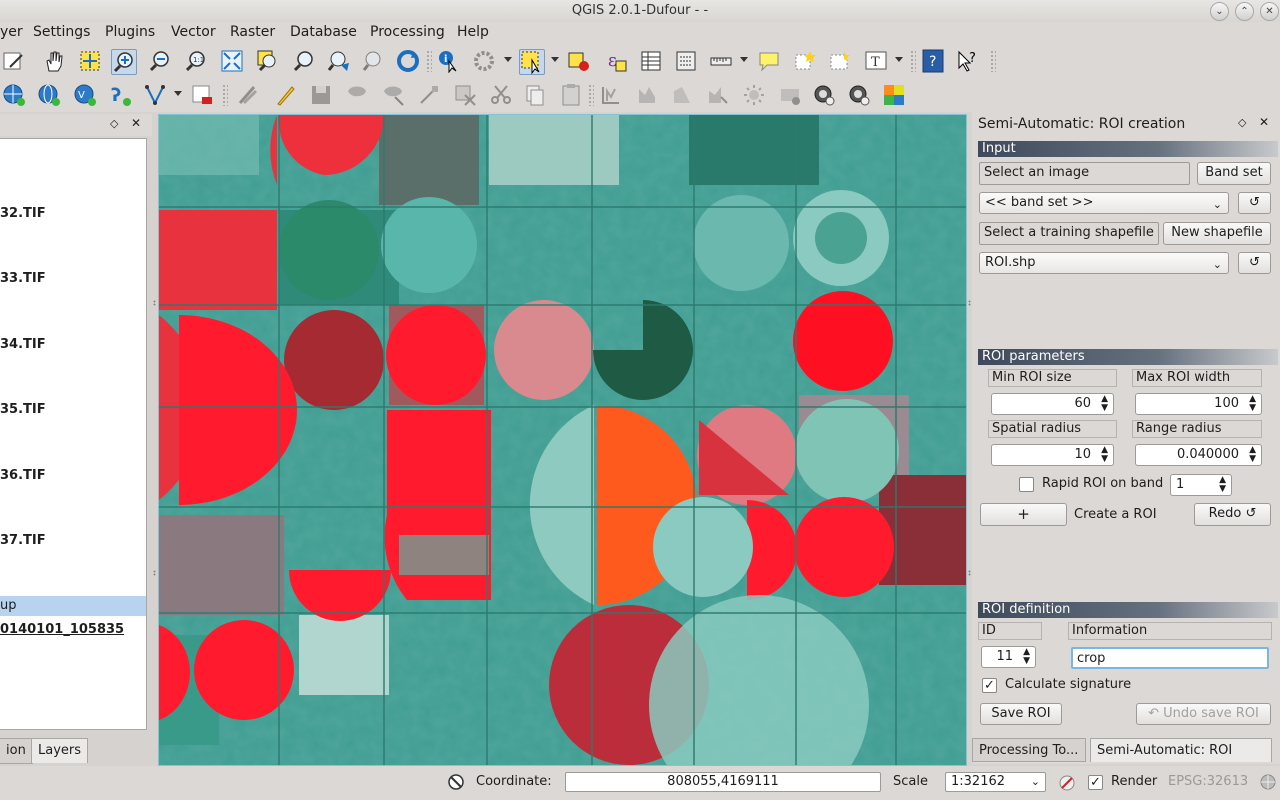 This screenshot has height=800, width=1280. What do you see at coordinates (611, 95) in the screenshot?
I see `label-icon` at bounding box center [611, 95].